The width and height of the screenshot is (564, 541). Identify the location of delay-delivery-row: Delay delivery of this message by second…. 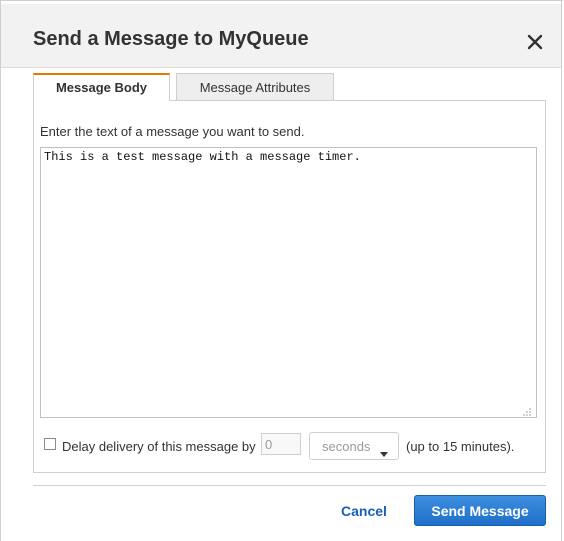
(291, 446).